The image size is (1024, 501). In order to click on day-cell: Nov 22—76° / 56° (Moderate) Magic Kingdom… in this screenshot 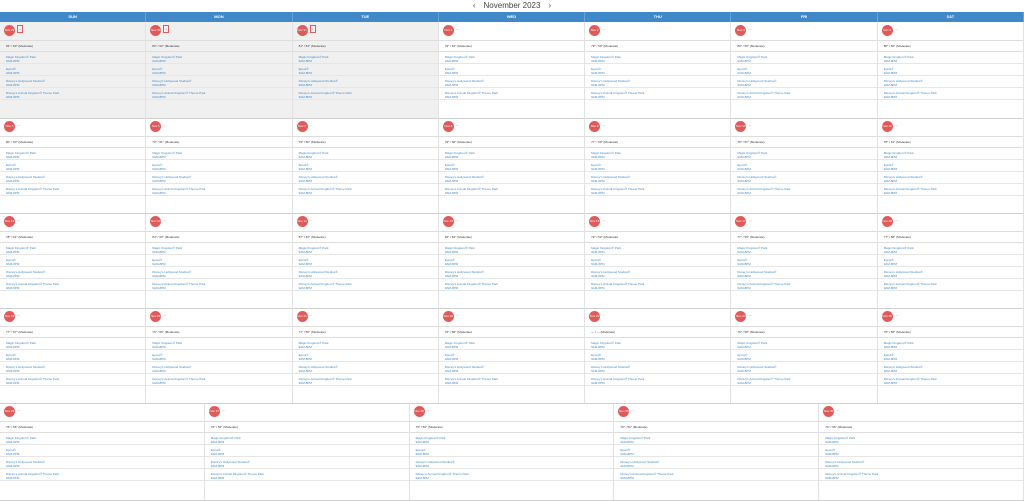, I will do `click(512, 355)`.